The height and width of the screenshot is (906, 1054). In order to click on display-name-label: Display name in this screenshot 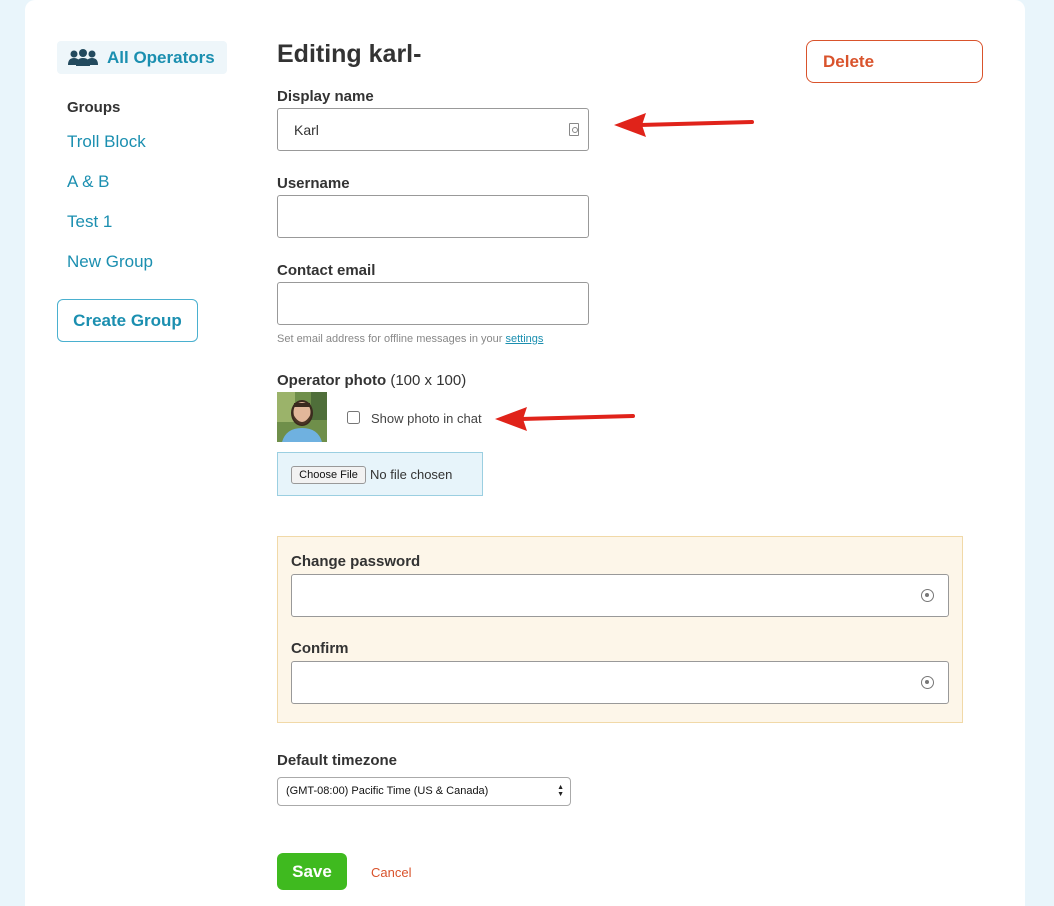, I will do `click(325, 96)`.